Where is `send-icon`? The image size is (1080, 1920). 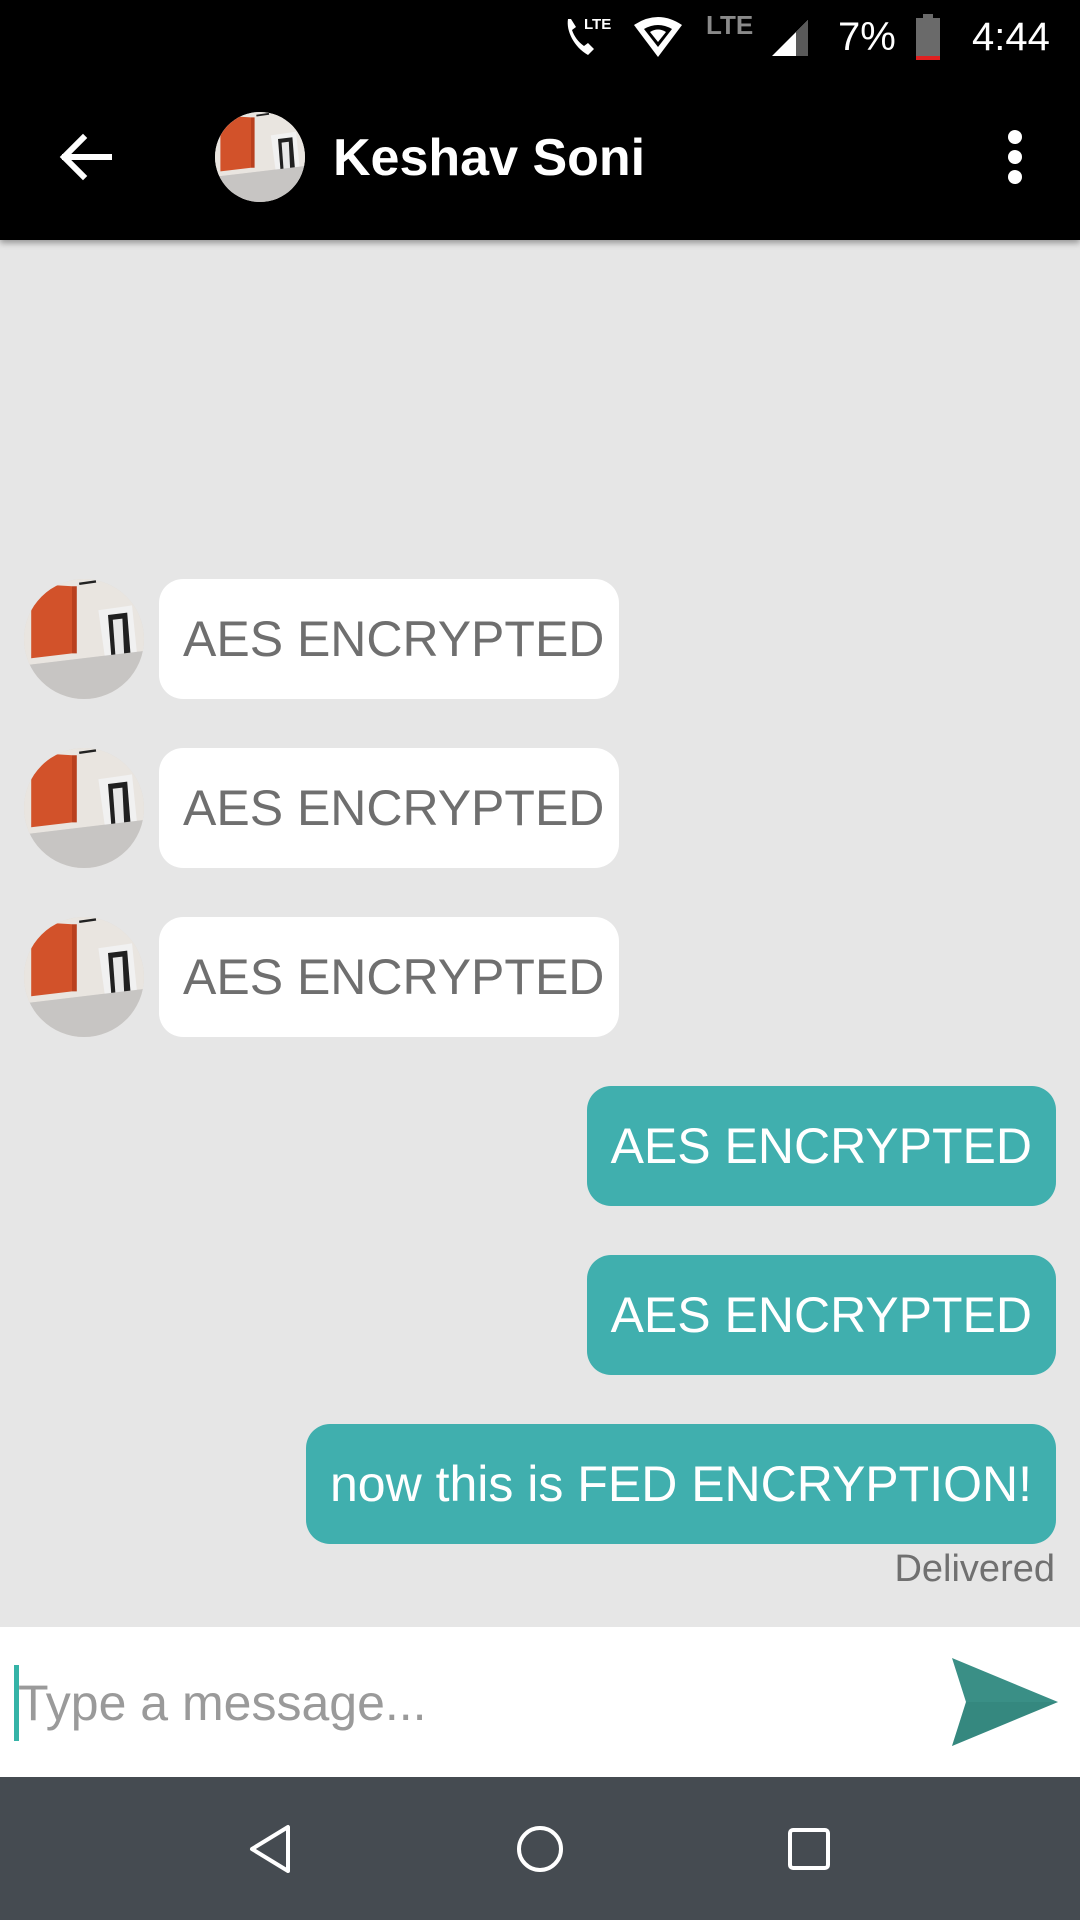
send-icon is located at coordinates (1005, 1702).